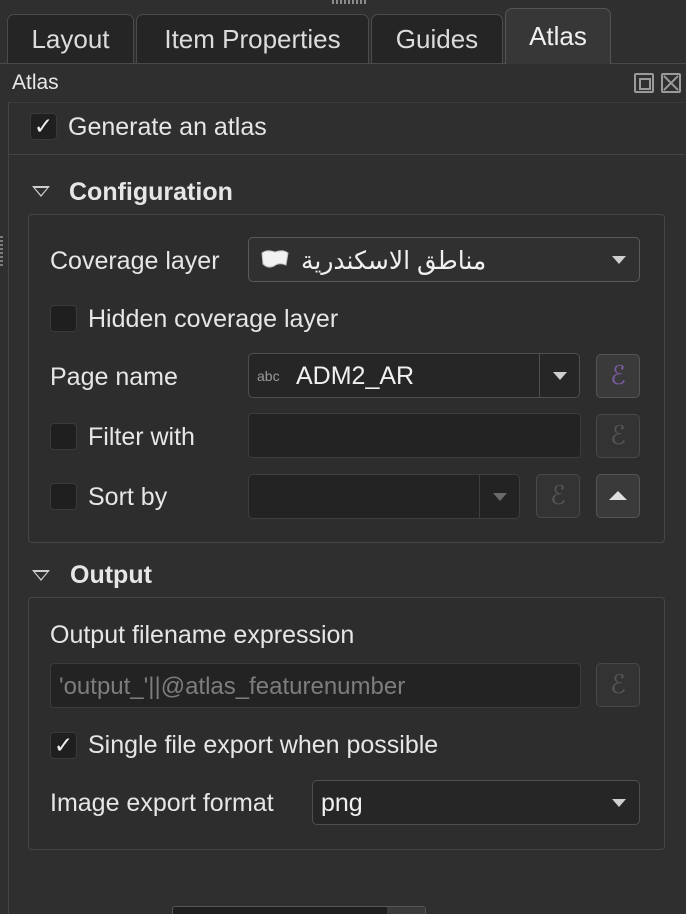 This screenshot has width=686, height=914. I want to click on sort-by-field-select, so click(384, 496).